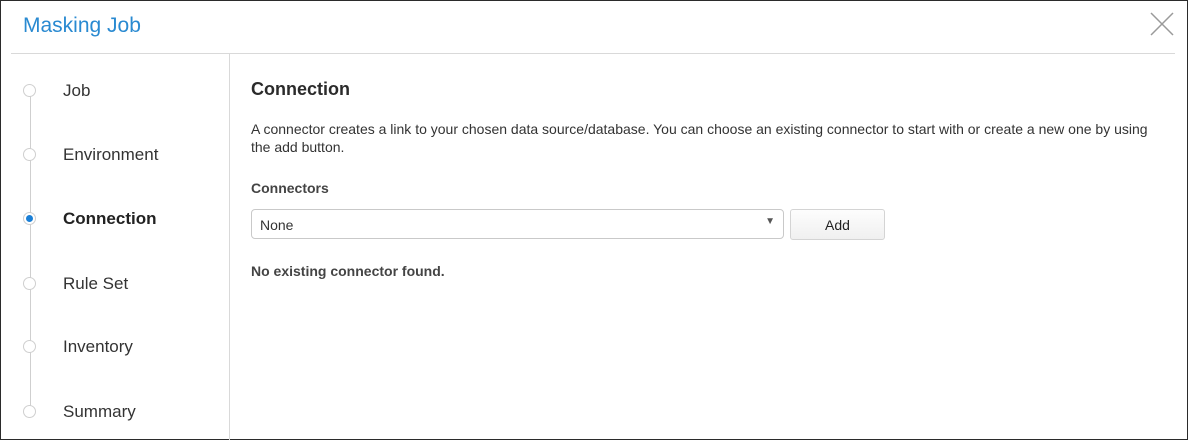 This screenshot has width=1190, height=442. Describe the element at coordinates (115, 94) in the screenshot. I see `step-job: Job` at that location.